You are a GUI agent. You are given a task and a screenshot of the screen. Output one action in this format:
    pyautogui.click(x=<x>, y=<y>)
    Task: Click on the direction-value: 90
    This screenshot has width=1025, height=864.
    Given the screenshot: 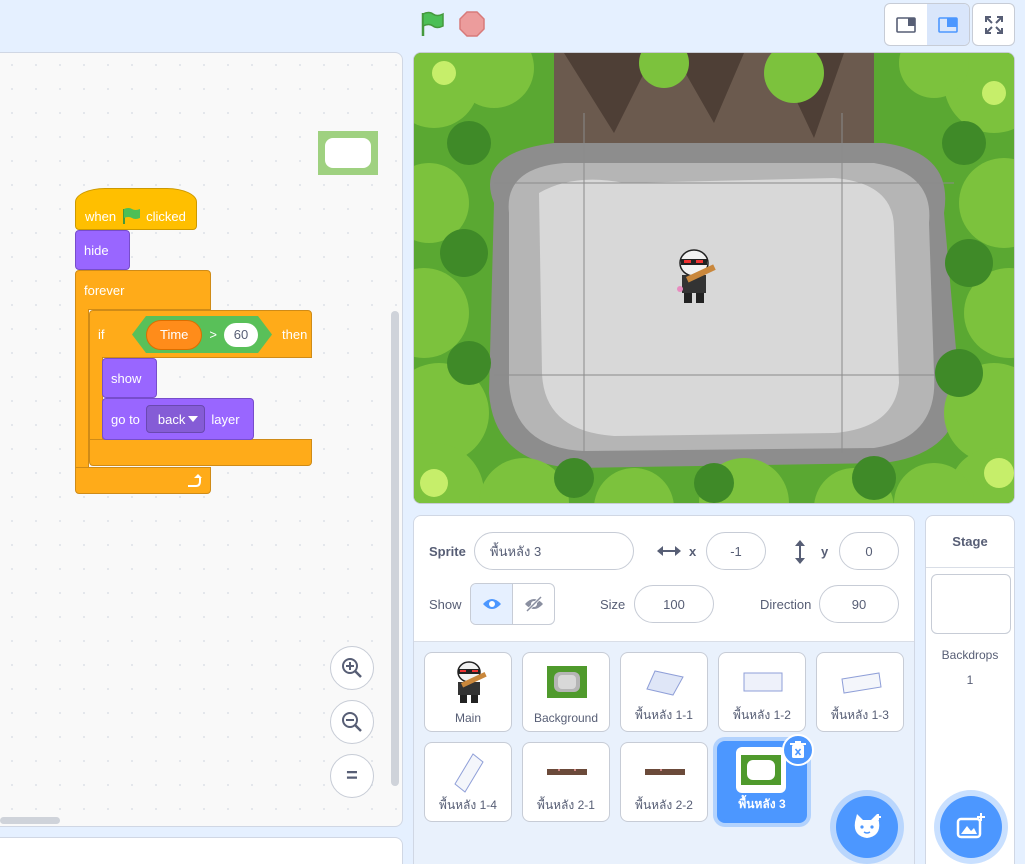 What is the action you would take?
    pyautogui.click(x=859, y=604)
    